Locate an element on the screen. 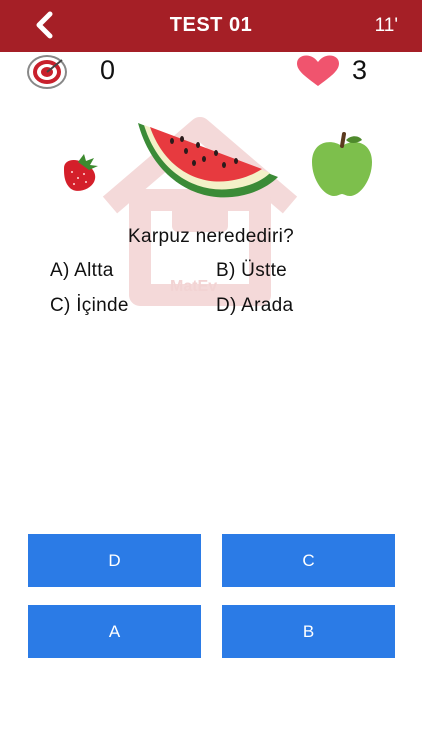 This screenshot has height=750, width=422. answer-button-c: C is located at coordinates (308, 560).